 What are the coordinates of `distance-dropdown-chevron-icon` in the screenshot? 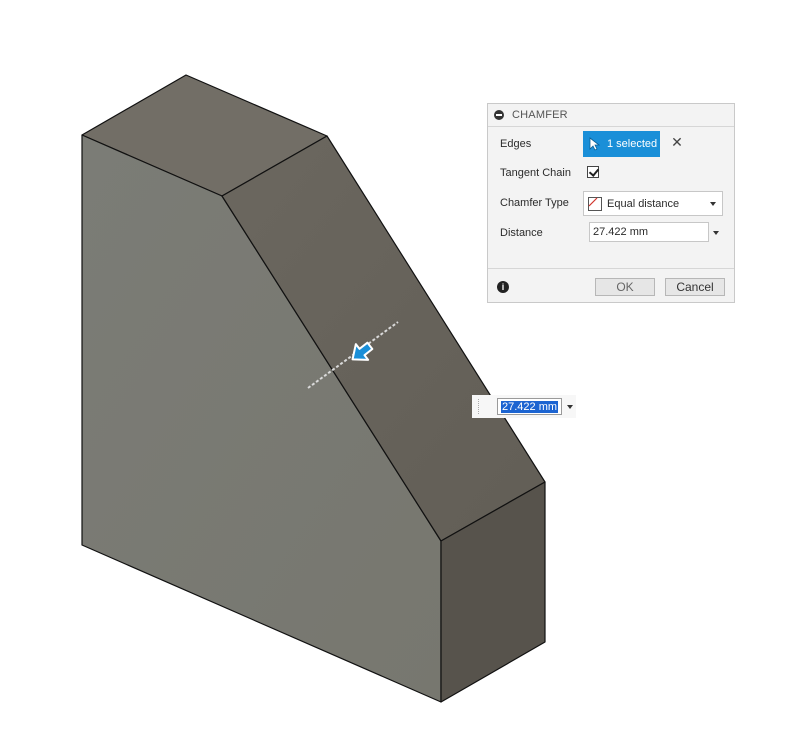 It's located at (716, 233).